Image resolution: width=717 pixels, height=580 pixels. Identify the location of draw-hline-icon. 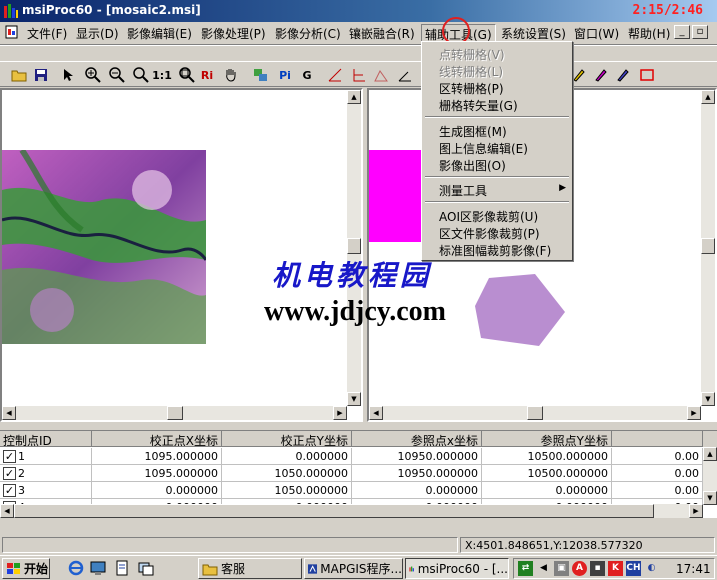
(359, 75).